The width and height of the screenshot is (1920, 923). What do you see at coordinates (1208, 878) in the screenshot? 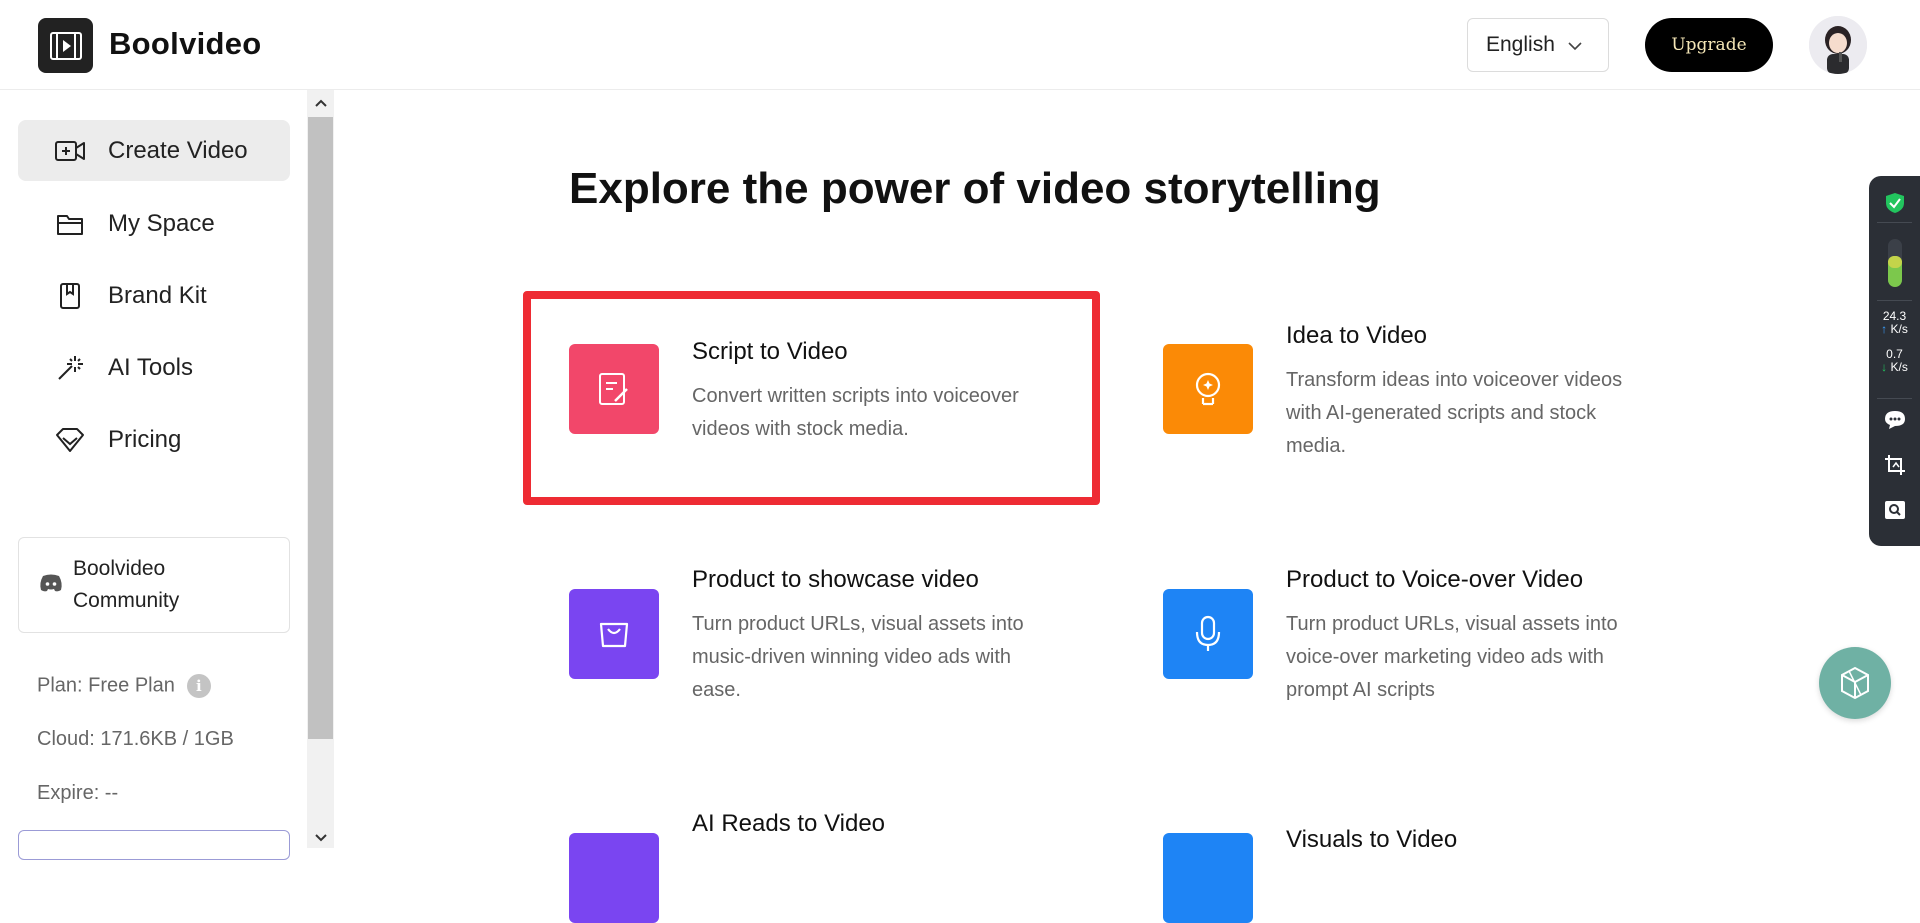
I see `visuals-icon` at bounding box center [1208, 878].